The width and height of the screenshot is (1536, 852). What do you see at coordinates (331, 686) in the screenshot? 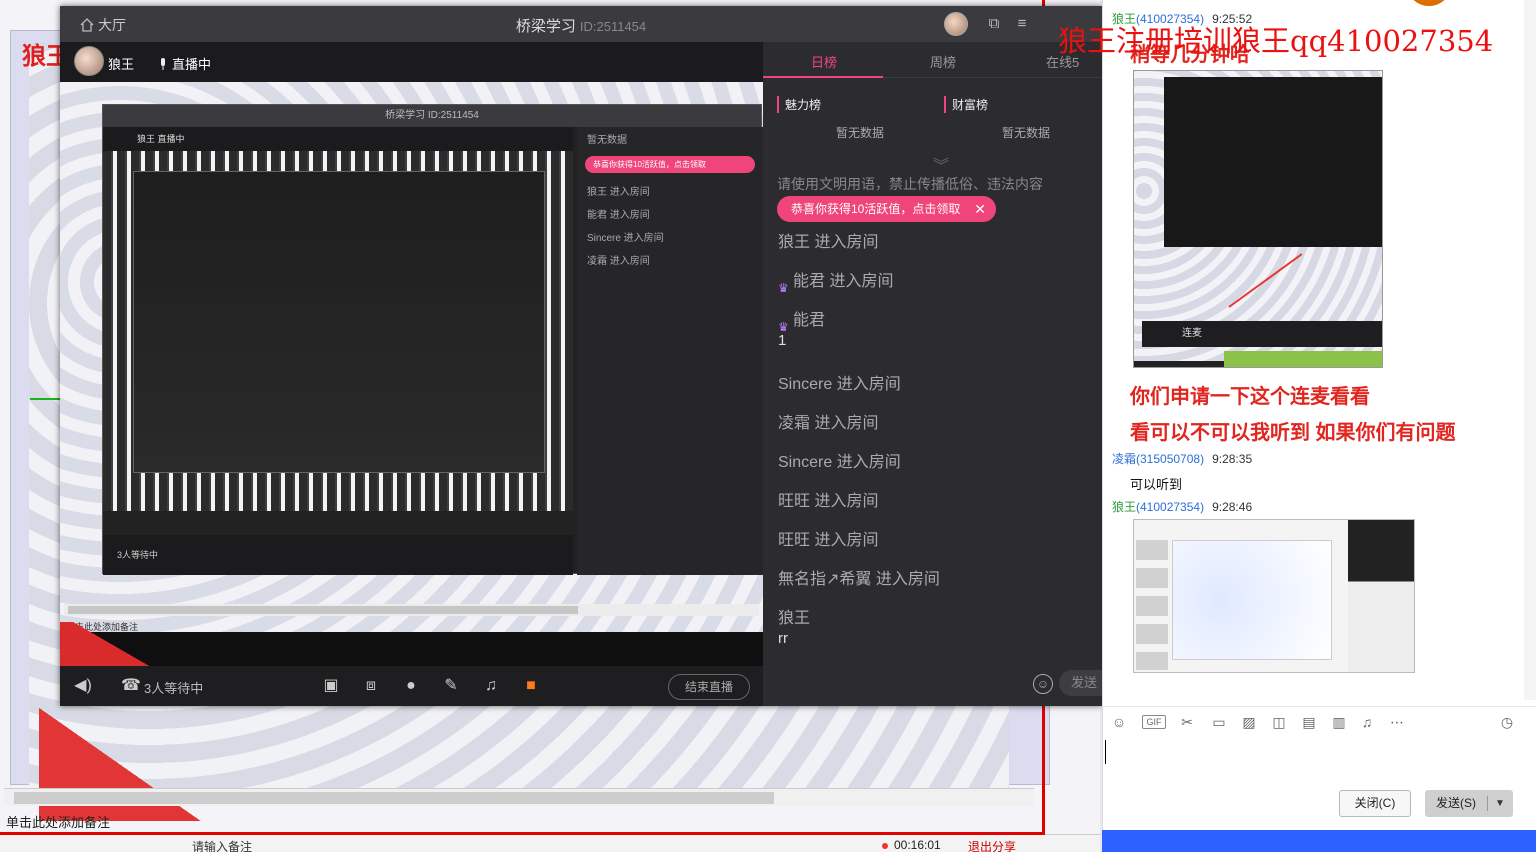
I see `camera-off-icon: ▣` at bounding box center [331, 686].